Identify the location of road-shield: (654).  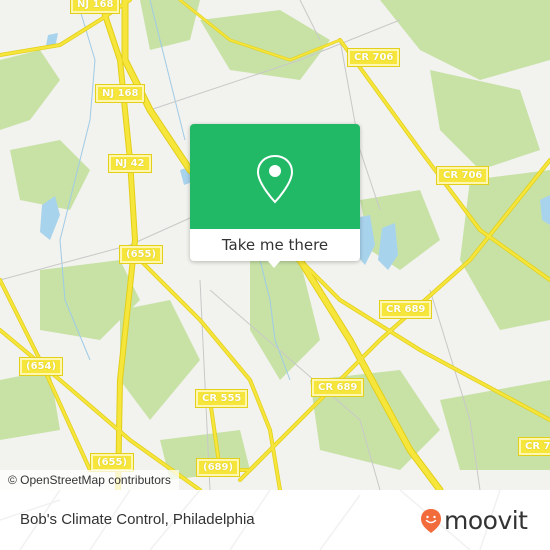
(41, 366).